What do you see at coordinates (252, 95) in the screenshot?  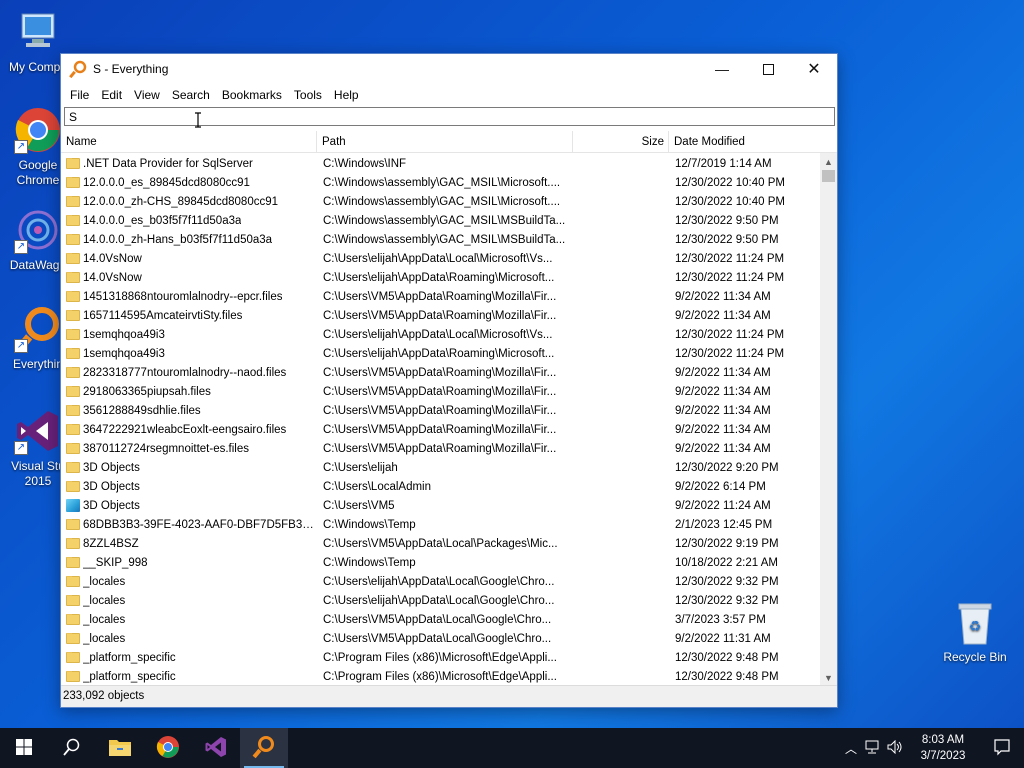 I see `menu-bookmarks: Bookmarks` at bounding box center [252, 95].